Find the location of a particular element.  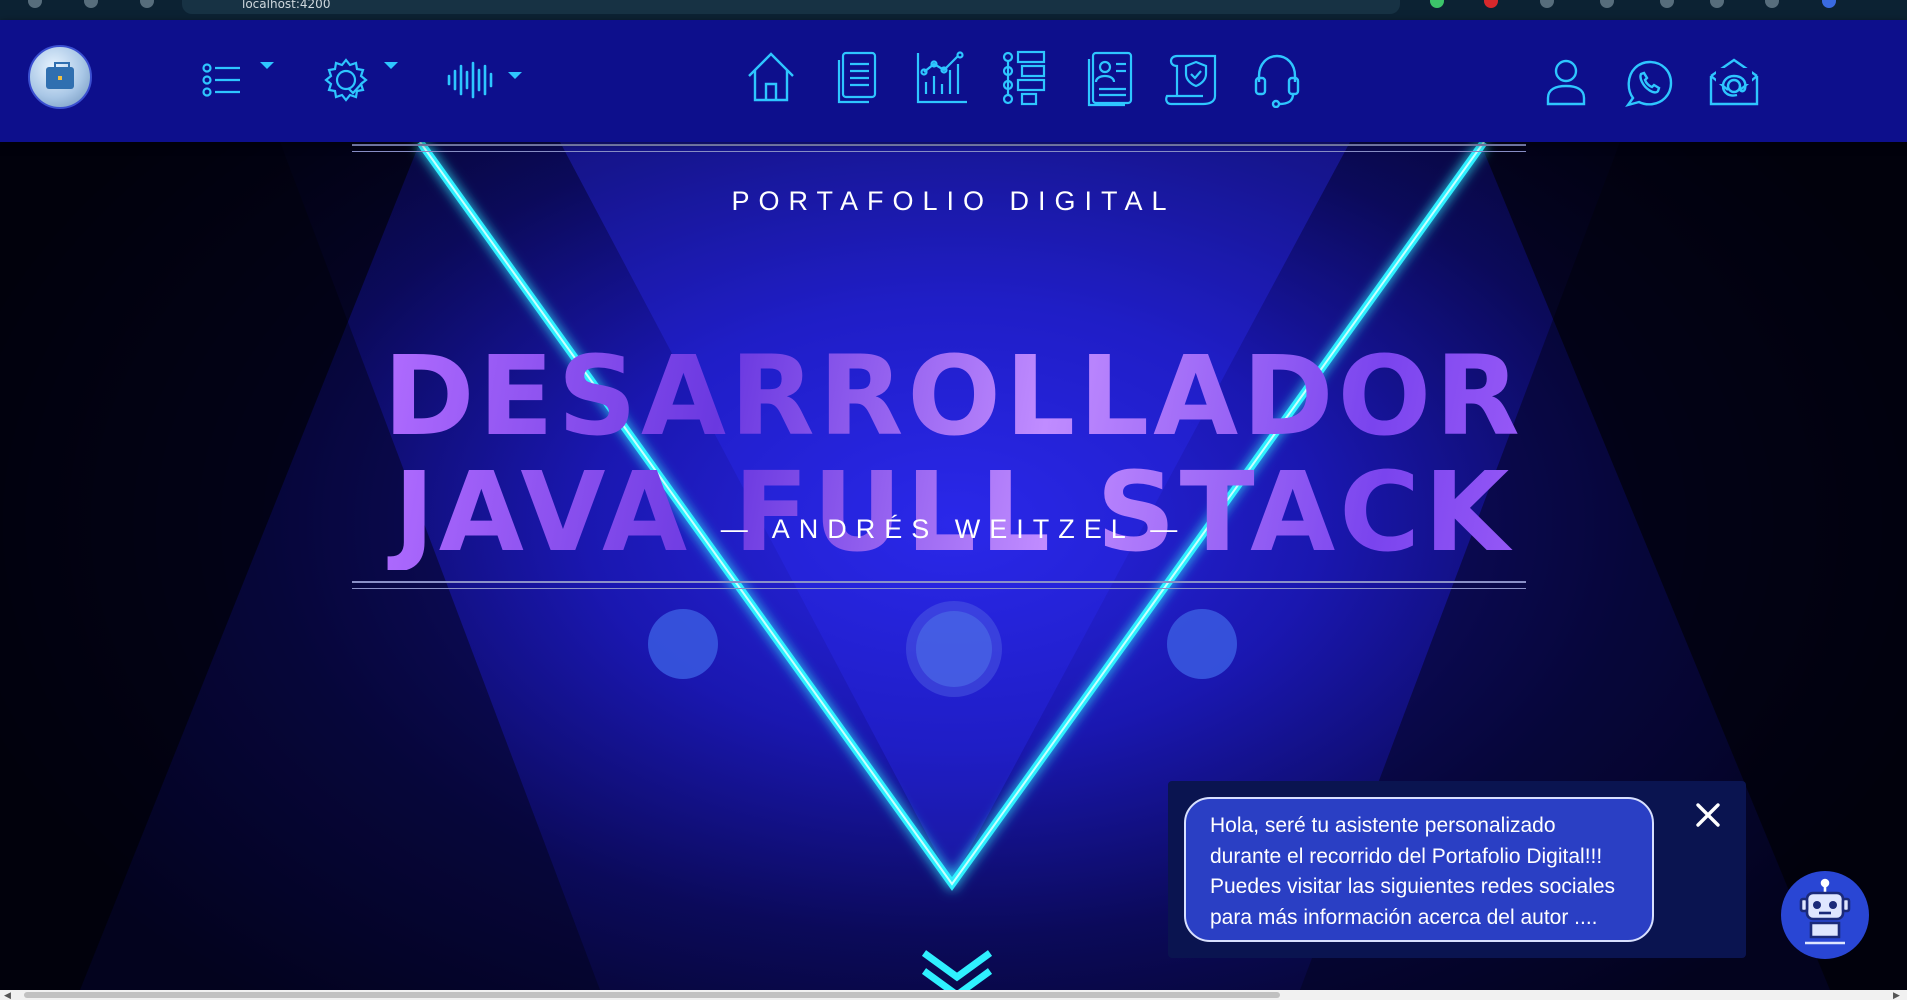

close-icon is located at coordinates (1708, 815).